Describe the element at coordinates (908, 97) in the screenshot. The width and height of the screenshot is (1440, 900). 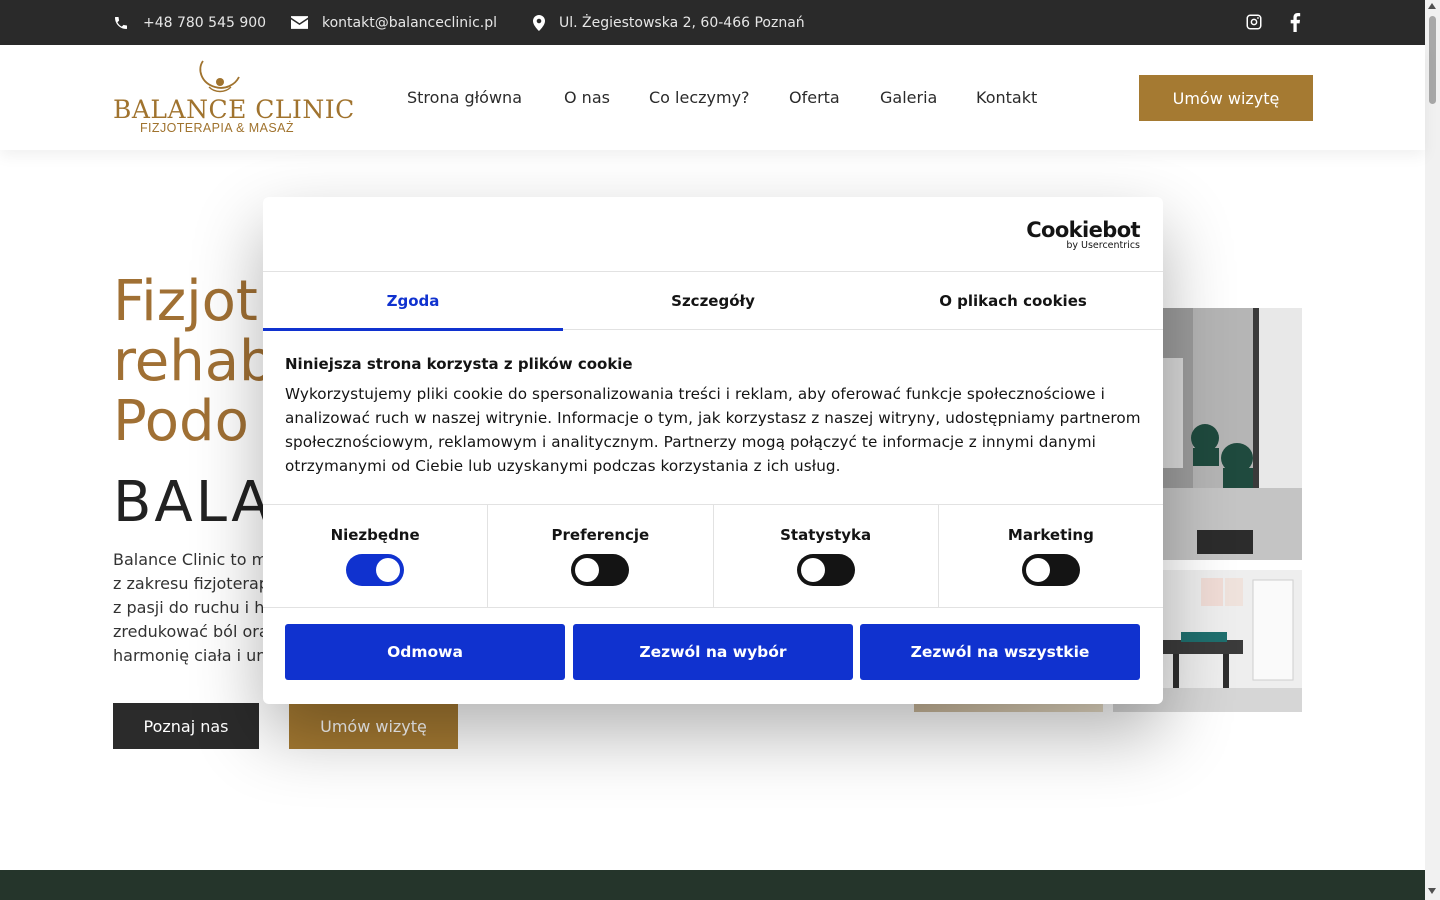
I see `nav-item-gallery: Galeria` at that location.